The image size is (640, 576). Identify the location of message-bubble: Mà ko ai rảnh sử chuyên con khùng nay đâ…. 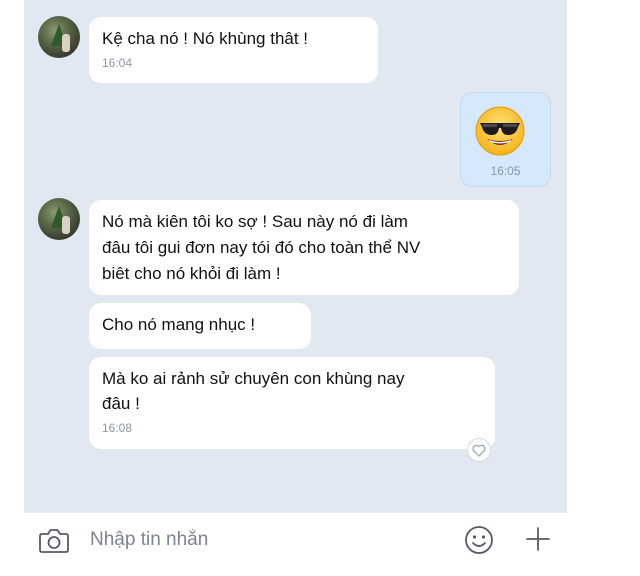
(292, 403).